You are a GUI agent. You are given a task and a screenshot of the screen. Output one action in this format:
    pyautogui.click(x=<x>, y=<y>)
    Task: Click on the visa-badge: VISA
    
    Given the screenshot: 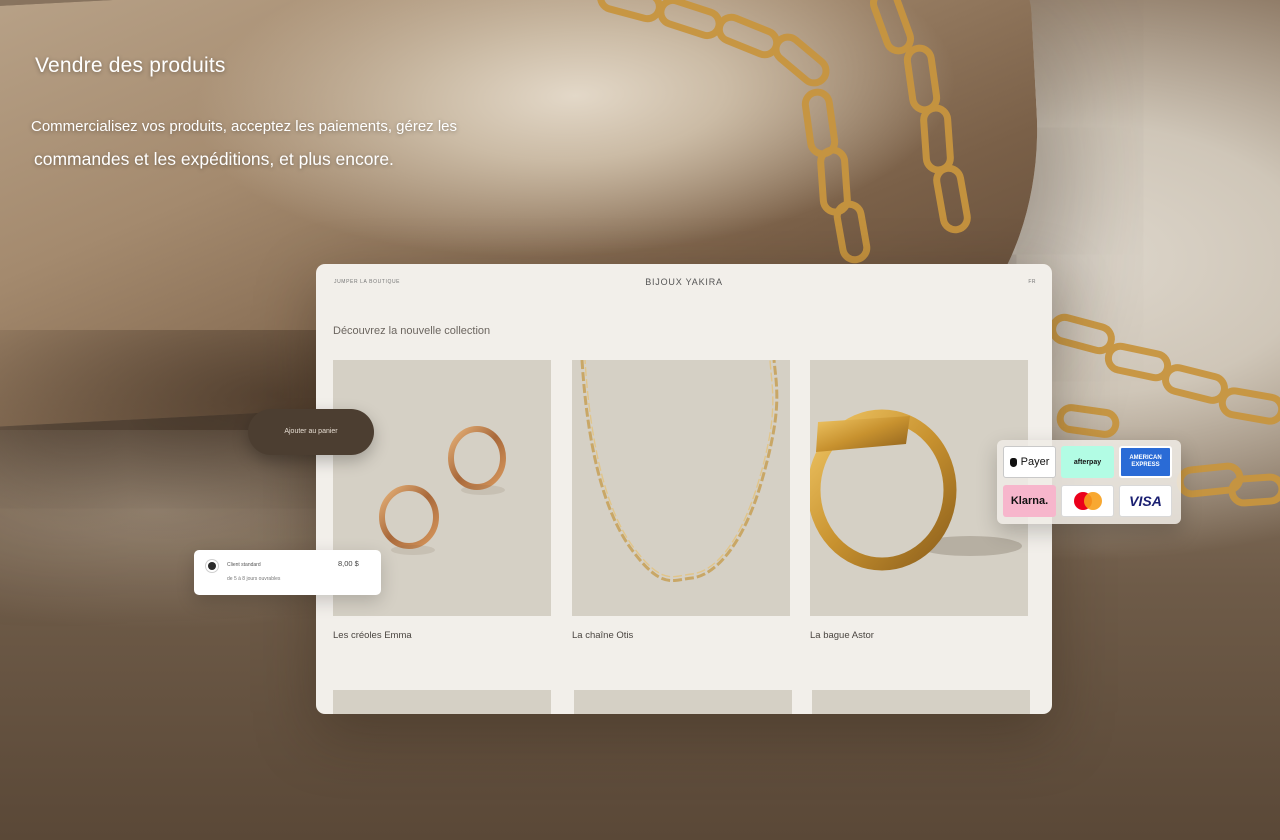 What is the action you would take?
    pyautogui.click(x=1145, y=501)
    